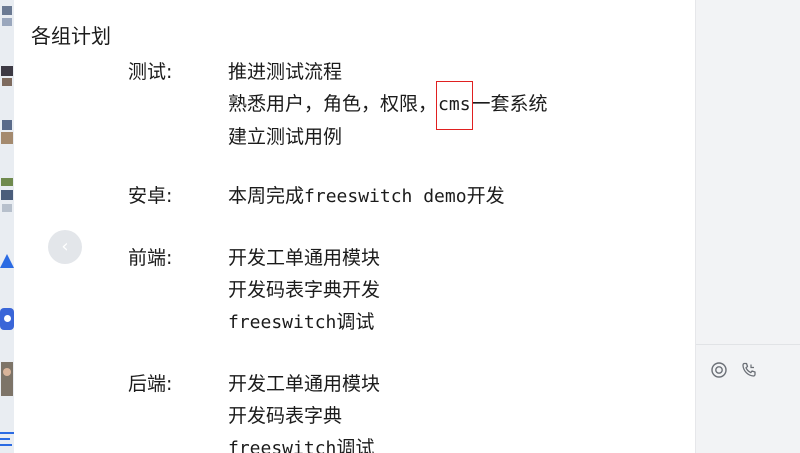 The image size is (800, 453). I want to click on left-thumbnail-strip, so click(7, 226).